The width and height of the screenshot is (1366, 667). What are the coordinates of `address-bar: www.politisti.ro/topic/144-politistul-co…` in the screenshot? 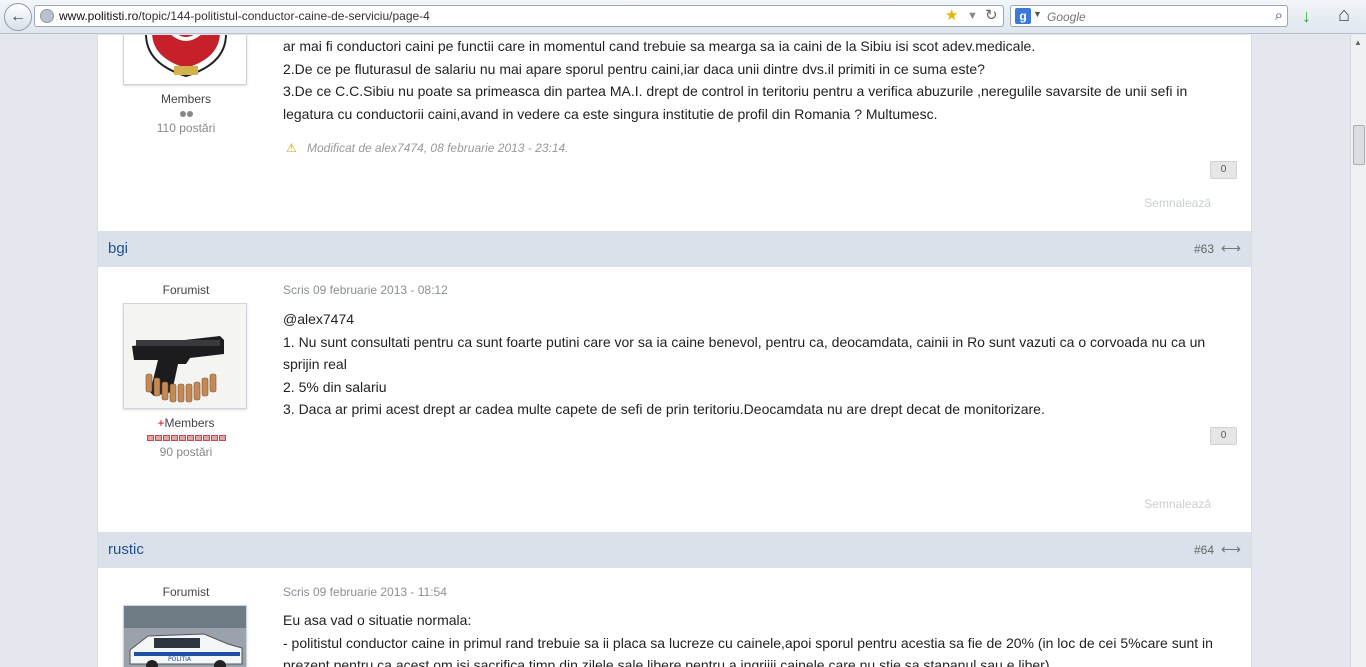 It's located at (519, 16).